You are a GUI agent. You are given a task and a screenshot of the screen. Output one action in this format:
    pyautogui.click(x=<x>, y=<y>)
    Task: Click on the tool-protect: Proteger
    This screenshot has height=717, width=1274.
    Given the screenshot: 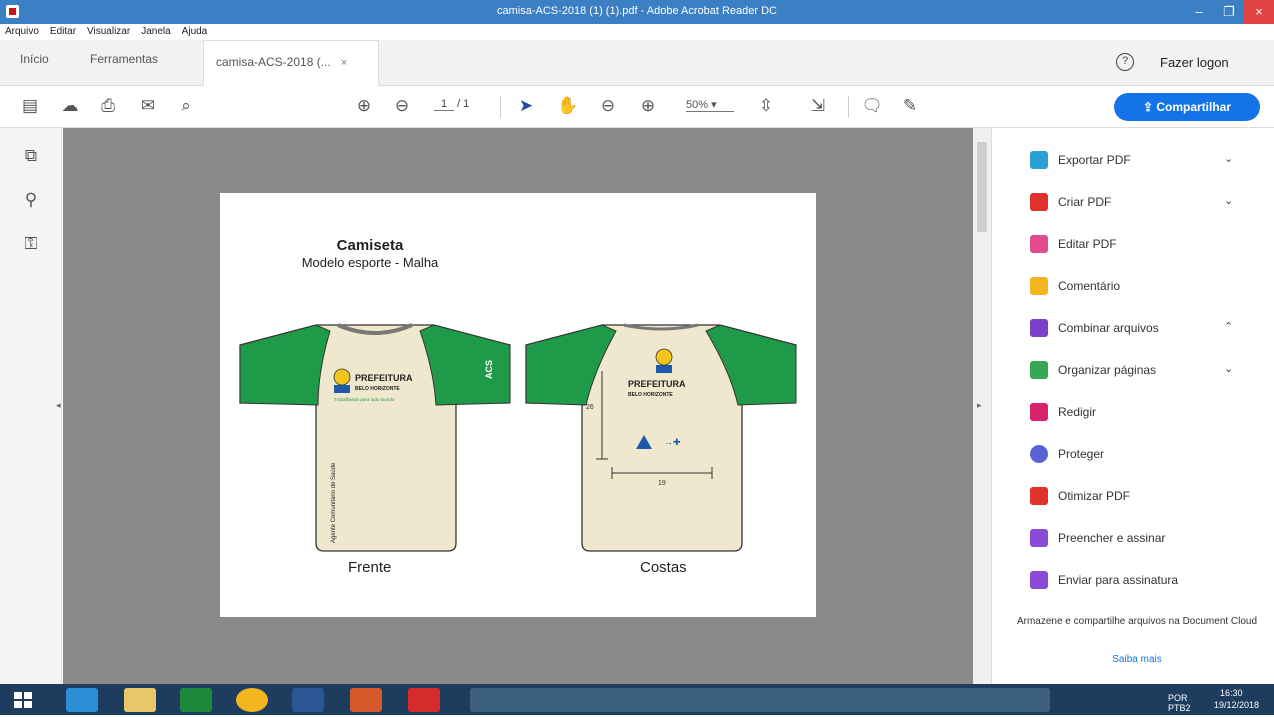 What is the action you would take?
    pyautogui.click(x=1145, y=455)
    